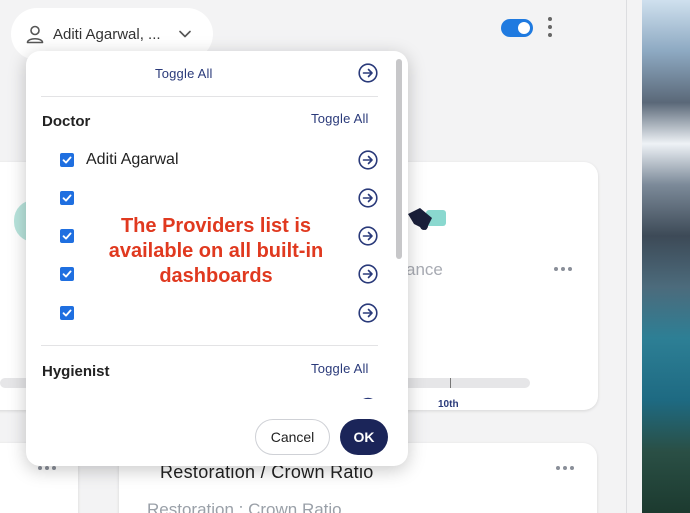  Describe the element at coordinates (666, 256) in the screenshot. I see `mountain-lake-photo` at that location.